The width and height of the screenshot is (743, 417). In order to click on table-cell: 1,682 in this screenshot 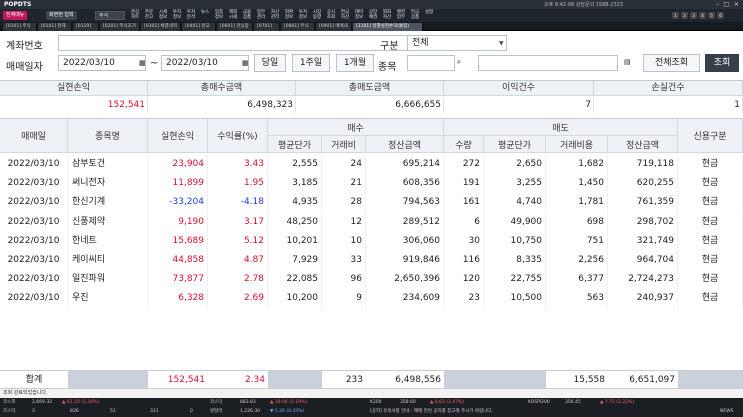, I will do `click(577, 164)`.